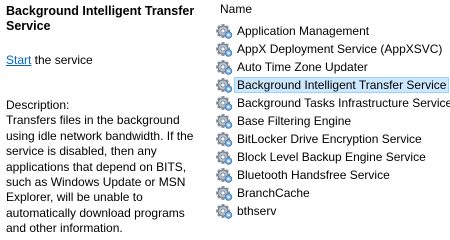  What do you see at coordinates (257, 211) in the screenshot?
I see `service-name: bthserv` at bounding box center [257, 211].